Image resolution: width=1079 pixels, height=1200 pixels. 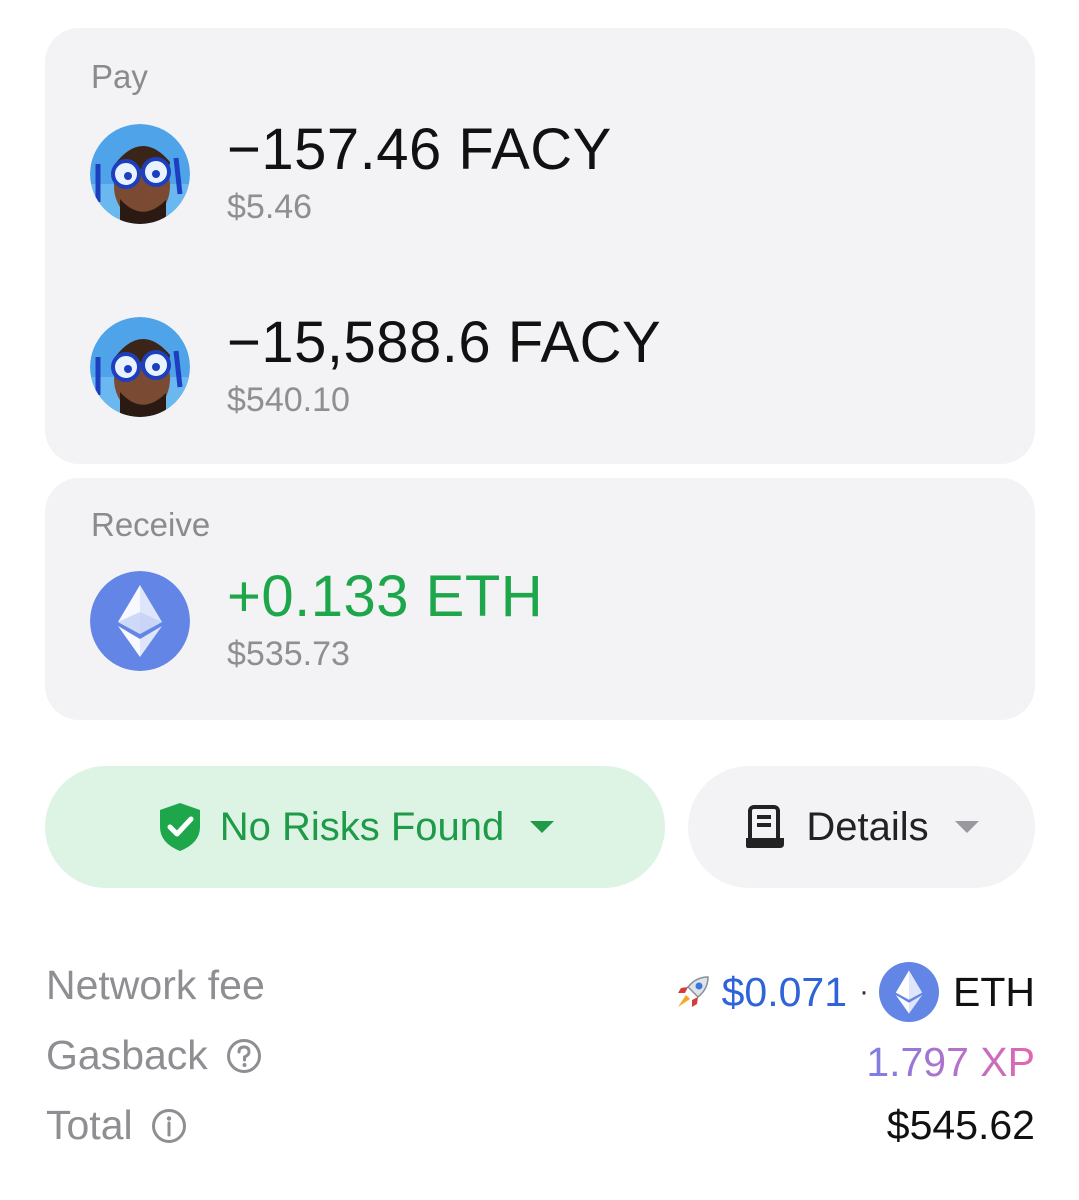 I want to click on gasback-value-group: 1.797 XP, so click(x=945, y=1062).